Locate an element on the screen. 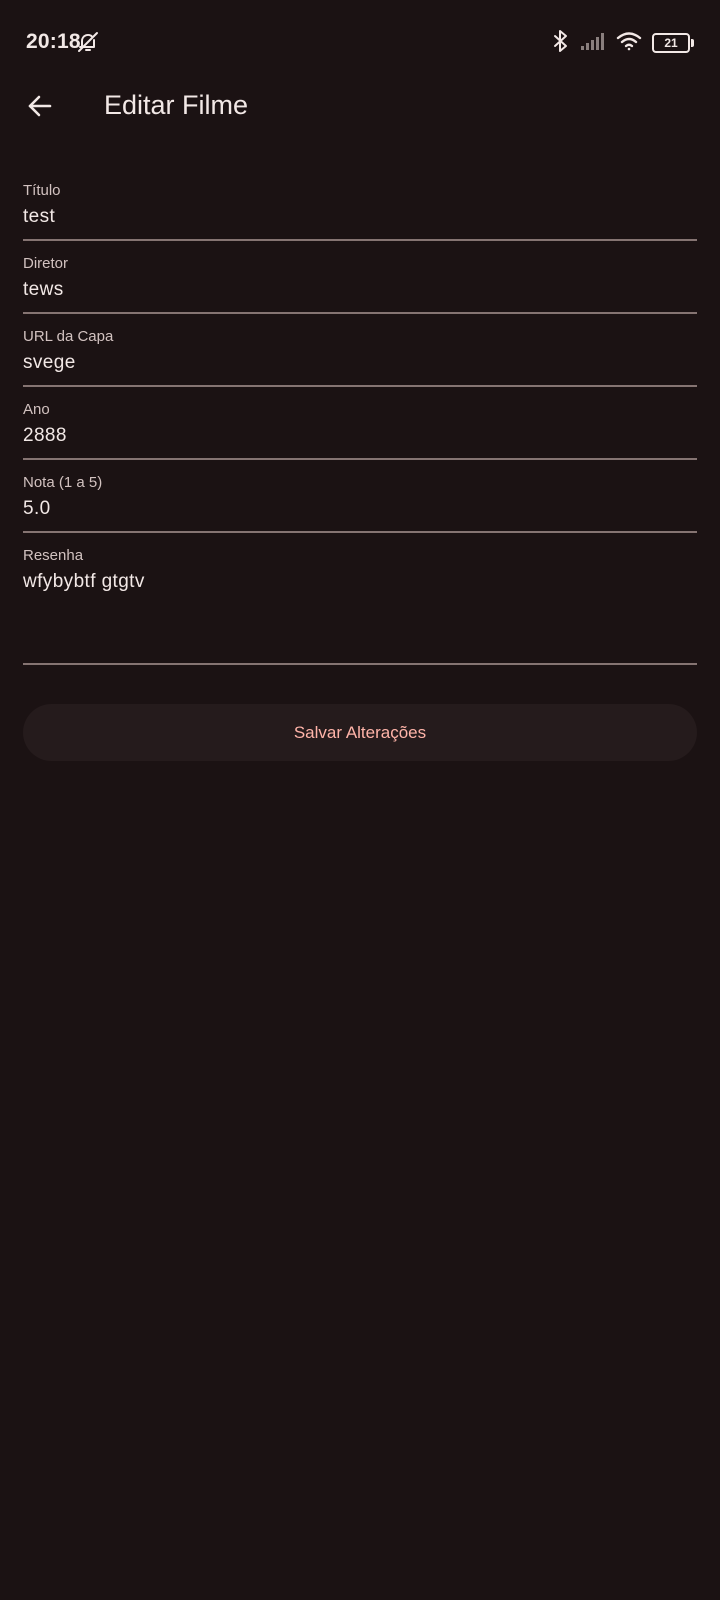 This screenshot has width=720, height=1600. field-label: Nota (1 a 5) is located at coordinates (63, 482).